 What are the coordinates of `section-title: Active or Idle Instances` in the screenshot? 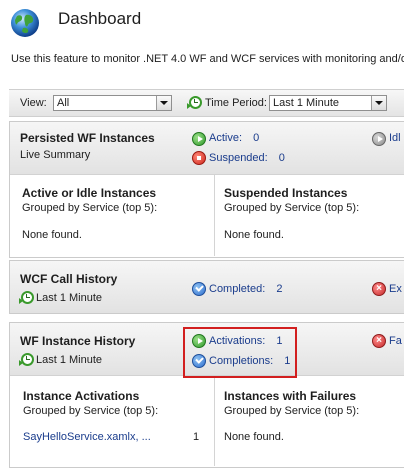 It's located at (89, 193).